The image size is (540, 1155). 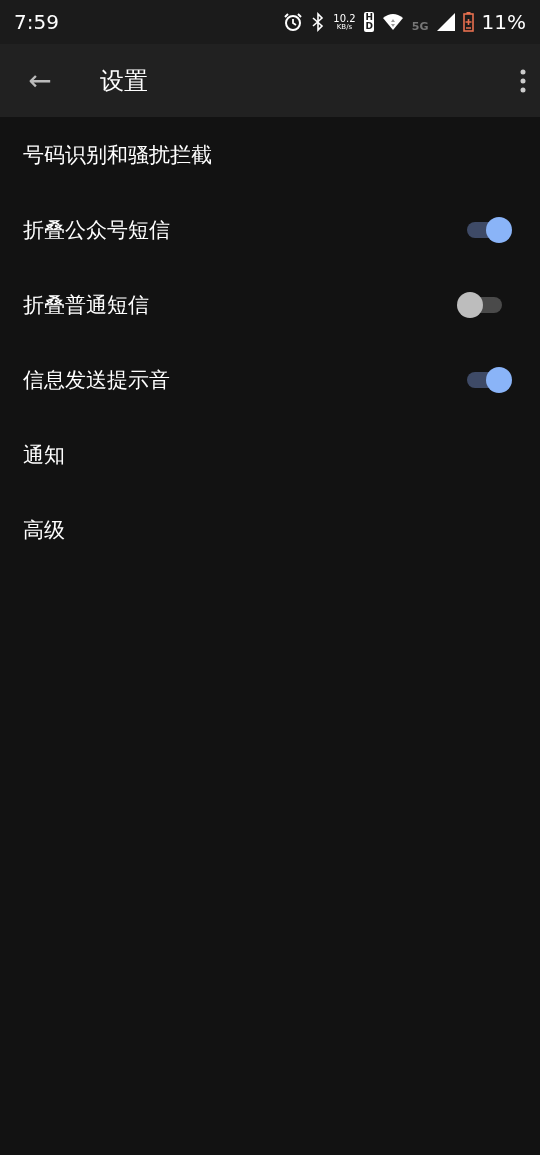 I want to click on setting-label: 通知, so click(x=44, y=454).